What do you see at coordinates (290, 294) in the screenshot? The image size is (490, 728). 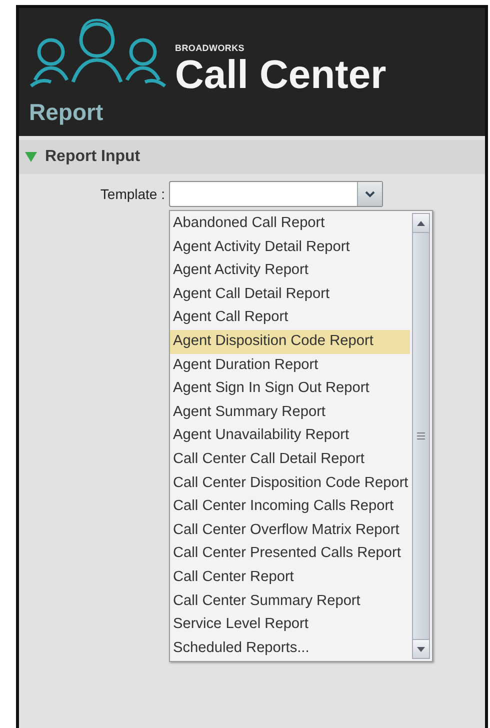 I see `dropdown-option: Agent Call Detail Report` at bounding box center [290, 294].